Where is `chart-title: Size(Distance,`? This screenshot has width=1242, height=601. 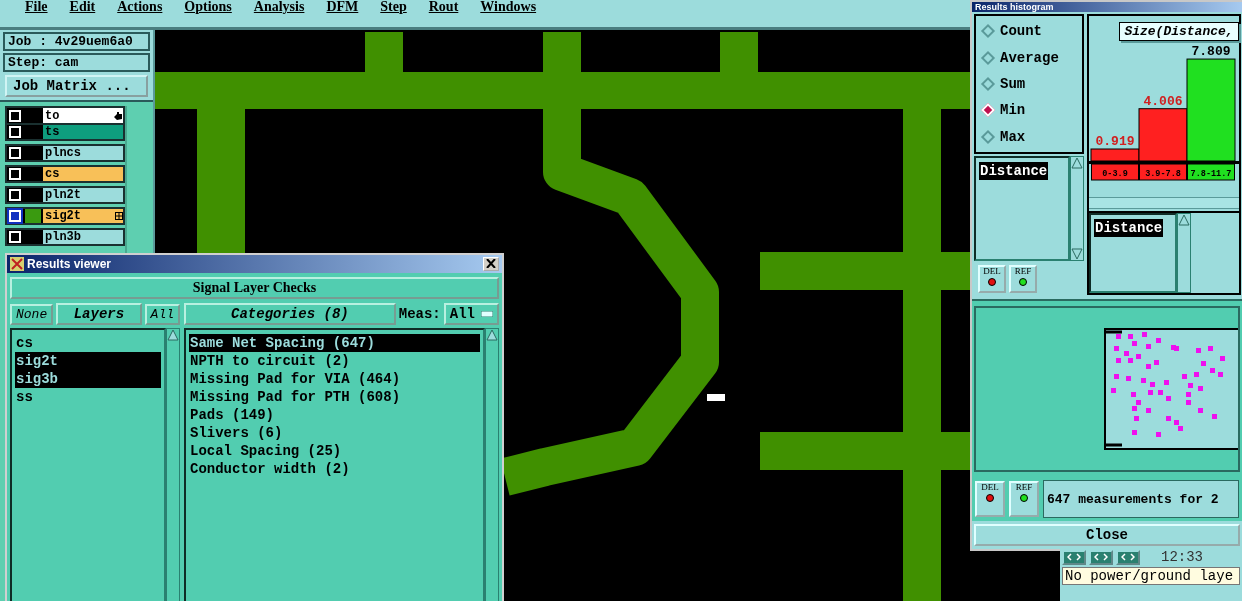 chart-title: Size(Distance, is located at coordinates (1179, 31).